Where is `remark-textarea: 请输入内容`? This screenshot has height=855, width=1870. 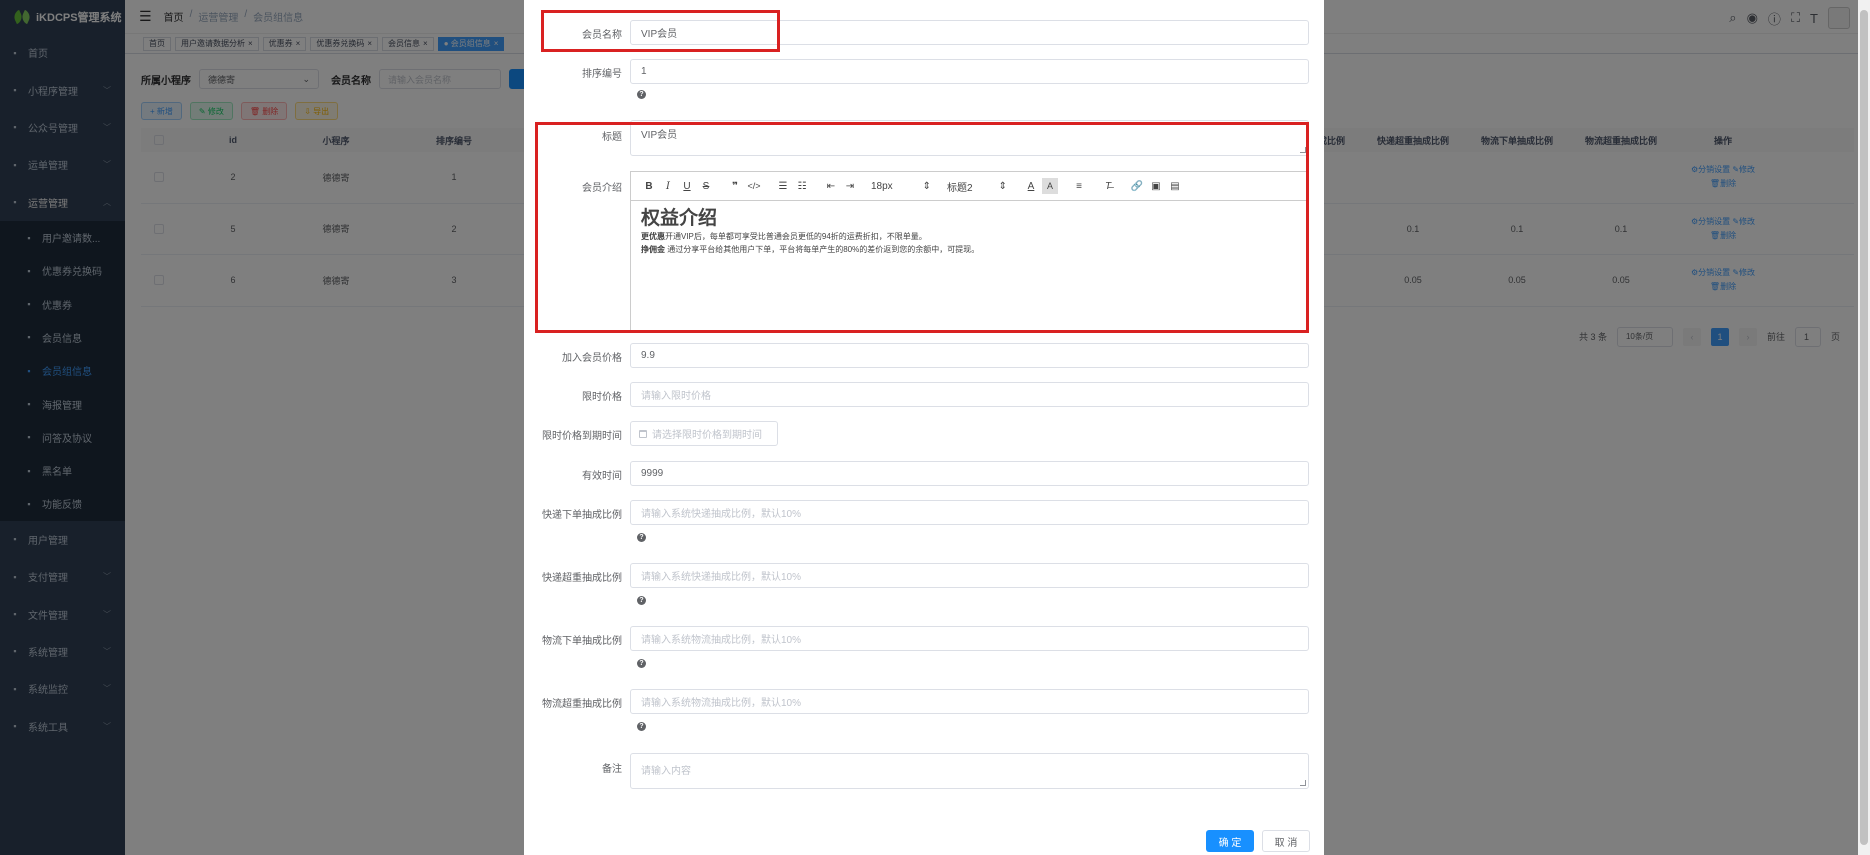
remark-textarea: 请输入内容 is located at coordinates (969, 771).